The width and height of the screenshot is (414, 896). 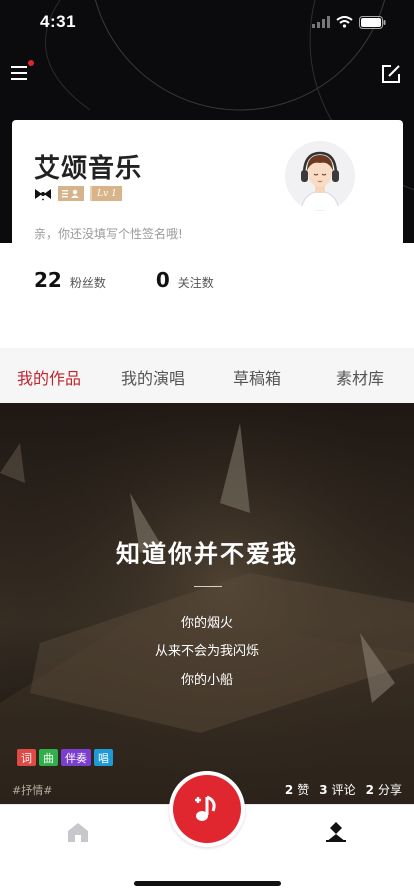 I want to click on comments-label: 评论, so click(x=343, y=790).